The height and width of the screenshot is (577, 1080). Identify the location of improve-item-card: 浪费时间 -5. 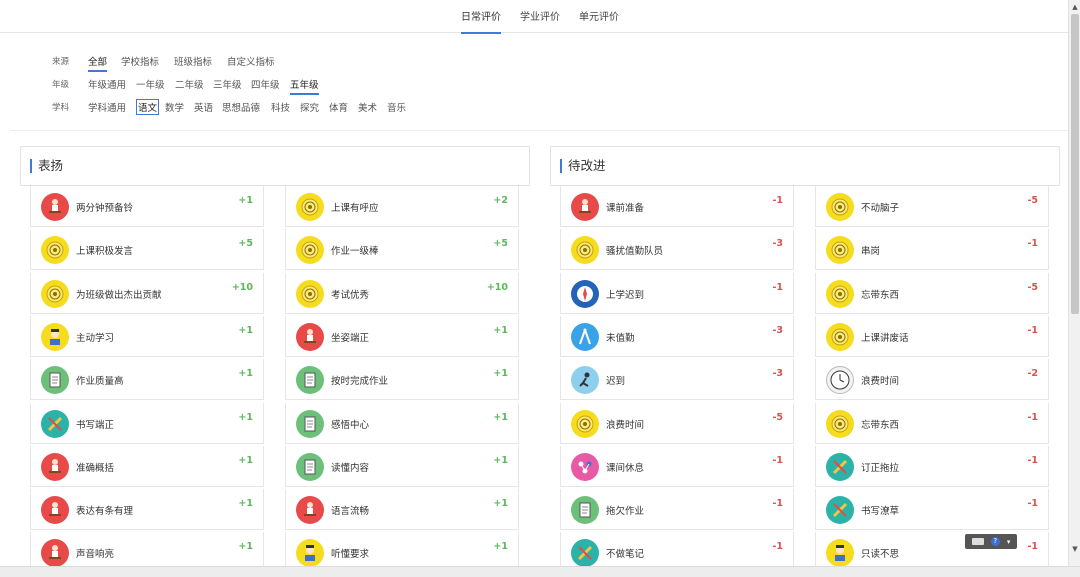
(677, 423).